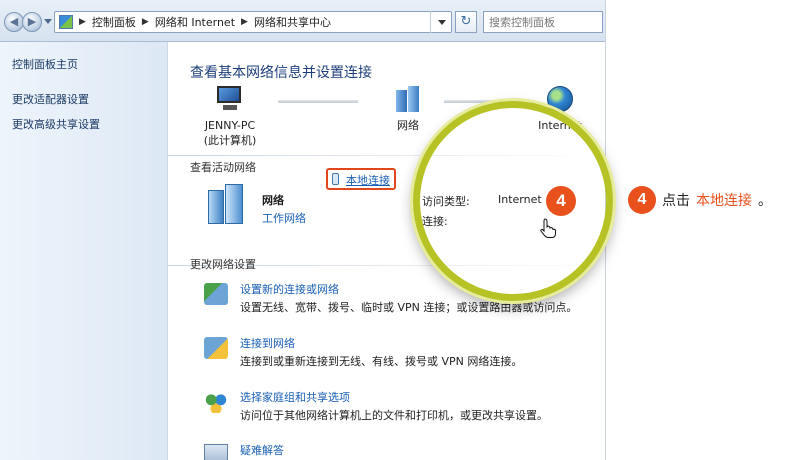 This screenshot has height=460, width=800. What do you see at coordinates (281, 73) in the screenshot?
I see `page-title: 查看基本网络信息并设置连接` at bounding box center [281, 73].